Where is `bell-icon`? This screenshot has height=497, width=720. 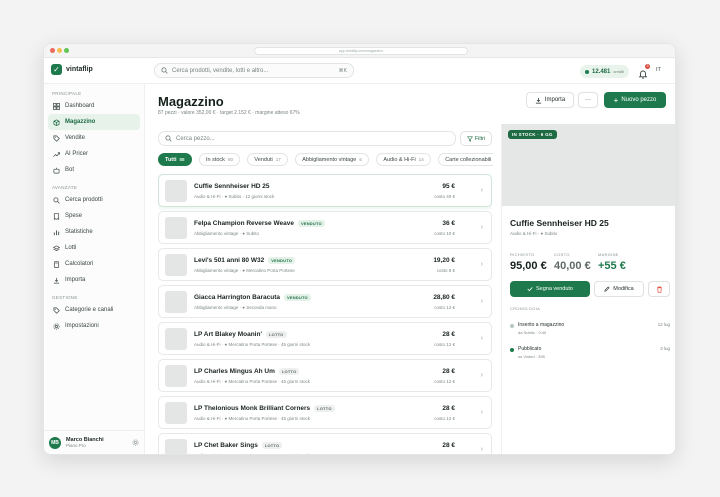 bell-icon is located at coordinates (643, 74).